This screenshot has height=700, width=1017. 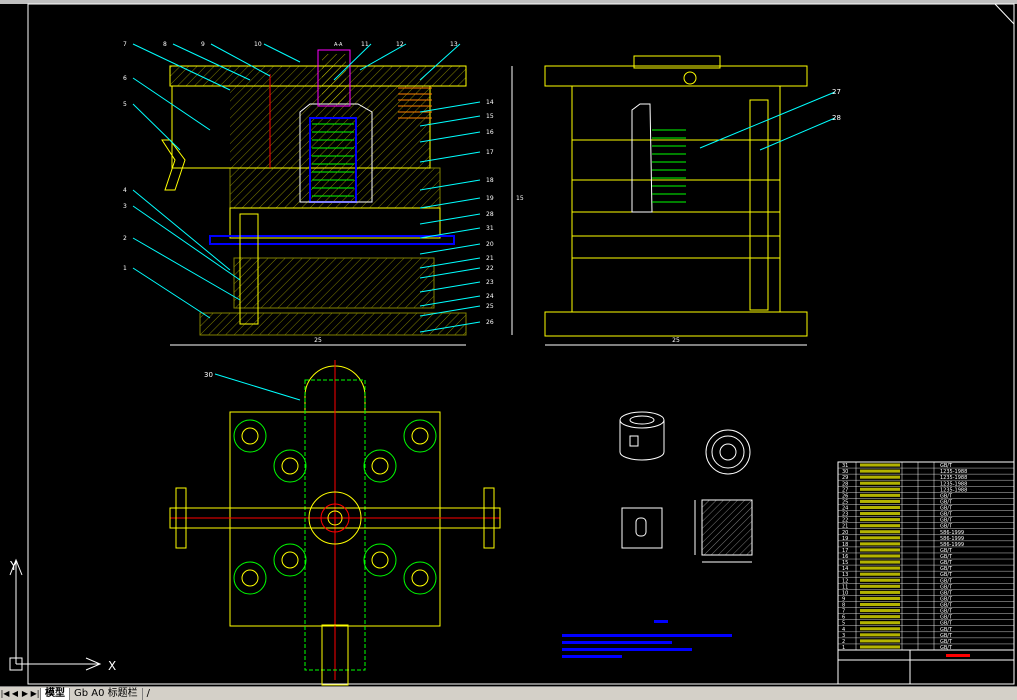 I want to click on section-label: A-A, so click(x=338, y=45).